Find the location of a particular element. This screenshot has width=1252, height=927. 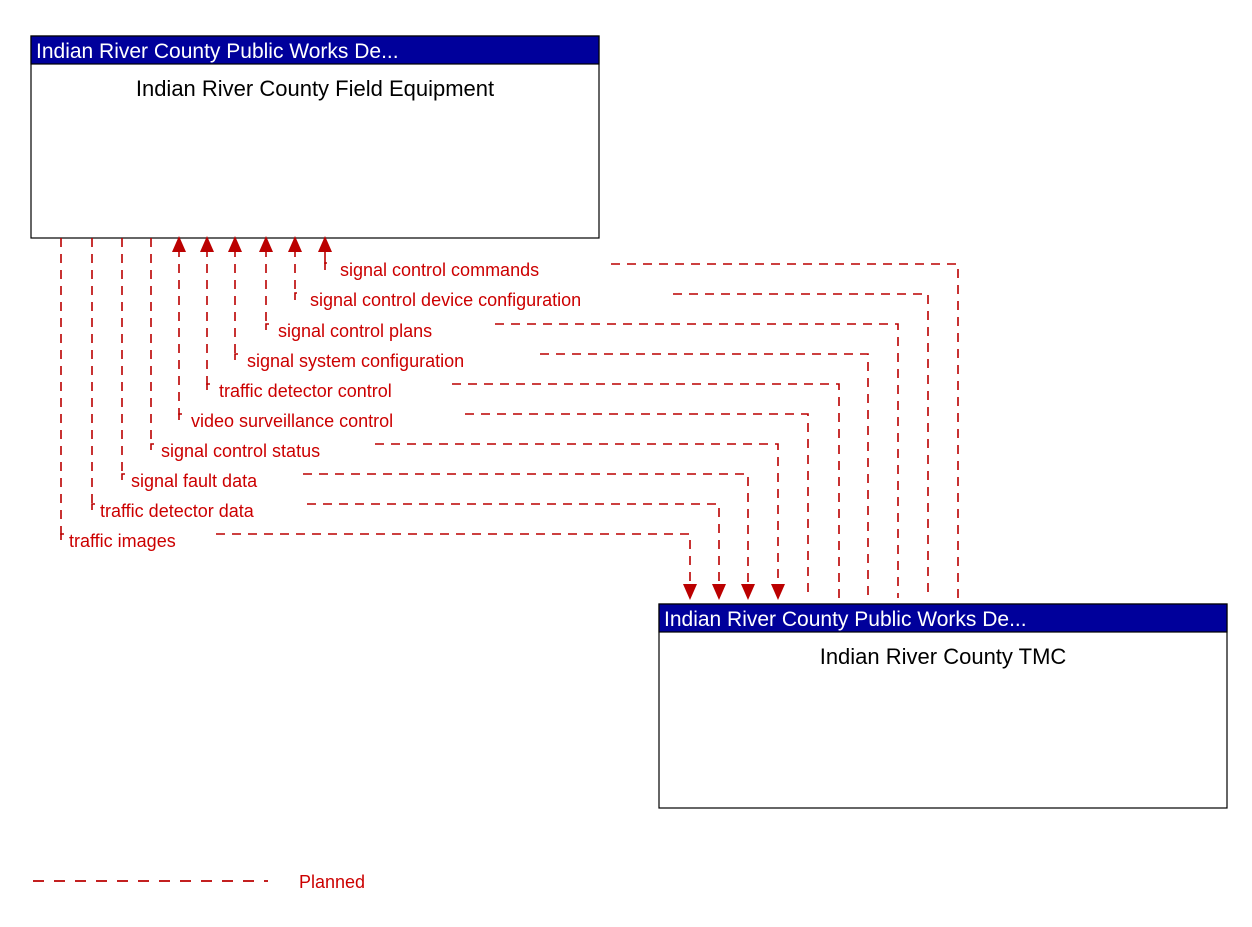

flow-label-traffic-images: traffic images is located at coordinates (122, 541).